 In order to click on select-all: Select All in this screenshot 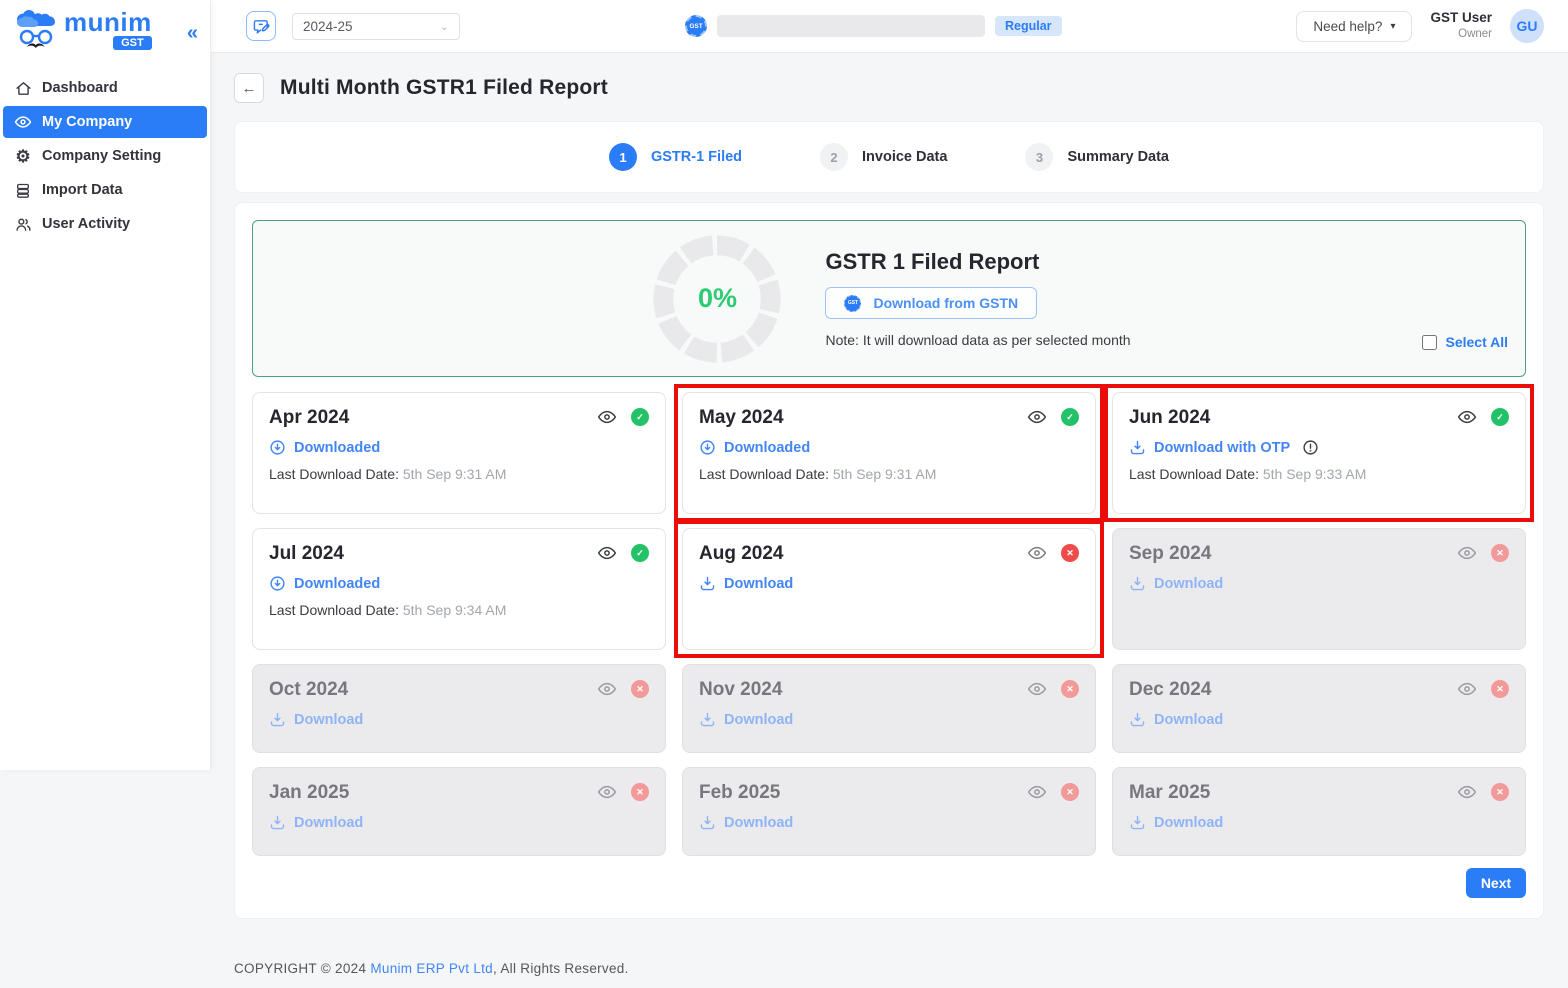, I will do `click(1465, 342)`.